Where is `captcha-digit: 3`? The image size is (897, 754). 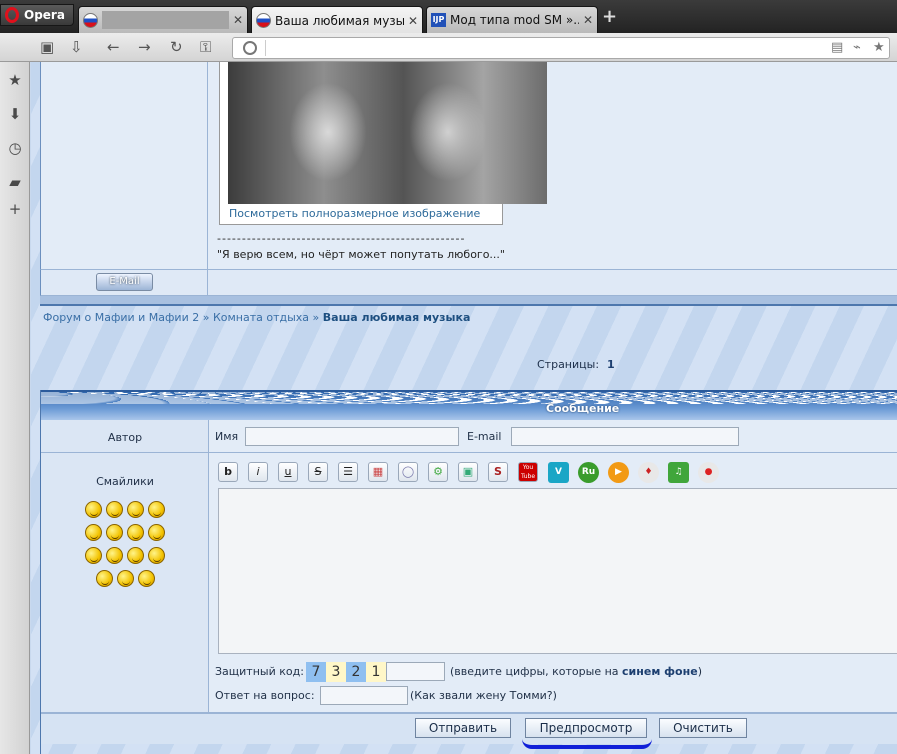
captcha-digit: 3 is located at coordinates (336, 672).